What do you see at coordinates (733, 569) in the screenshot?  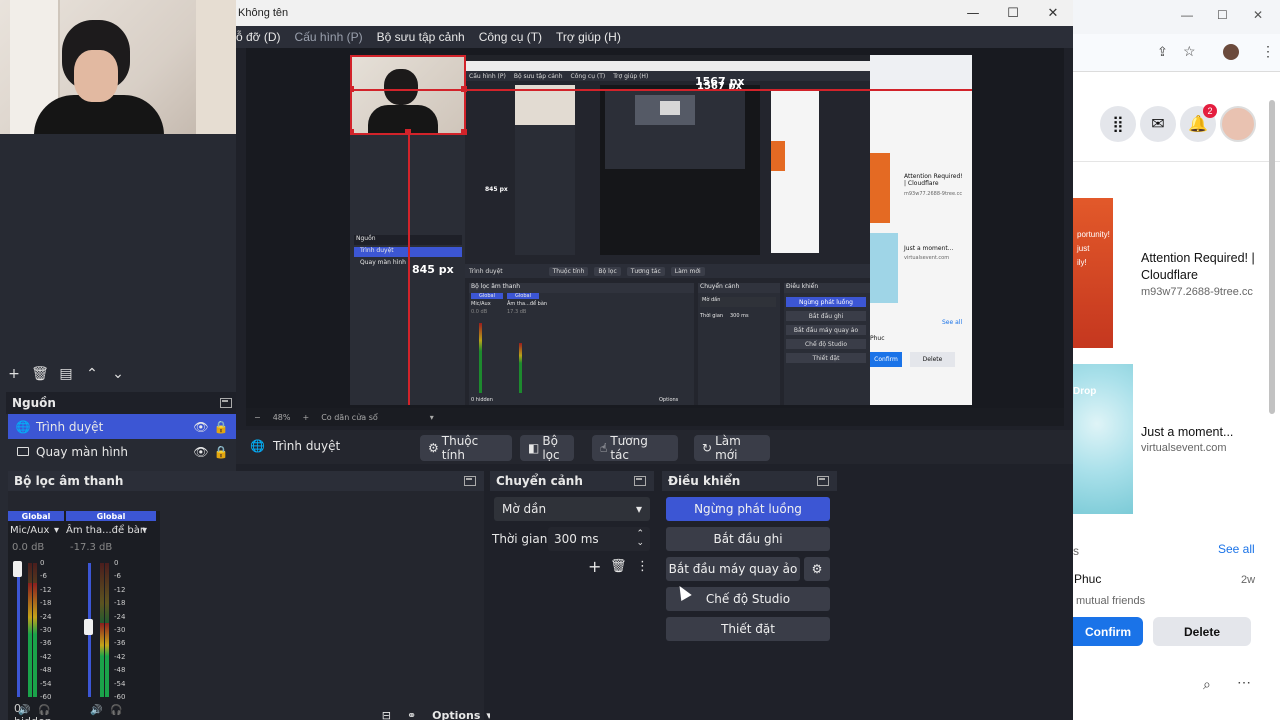 I see `start-virtual-camera-button: Bắt đầu máy quay ảo` at bounding box center [733, 569].